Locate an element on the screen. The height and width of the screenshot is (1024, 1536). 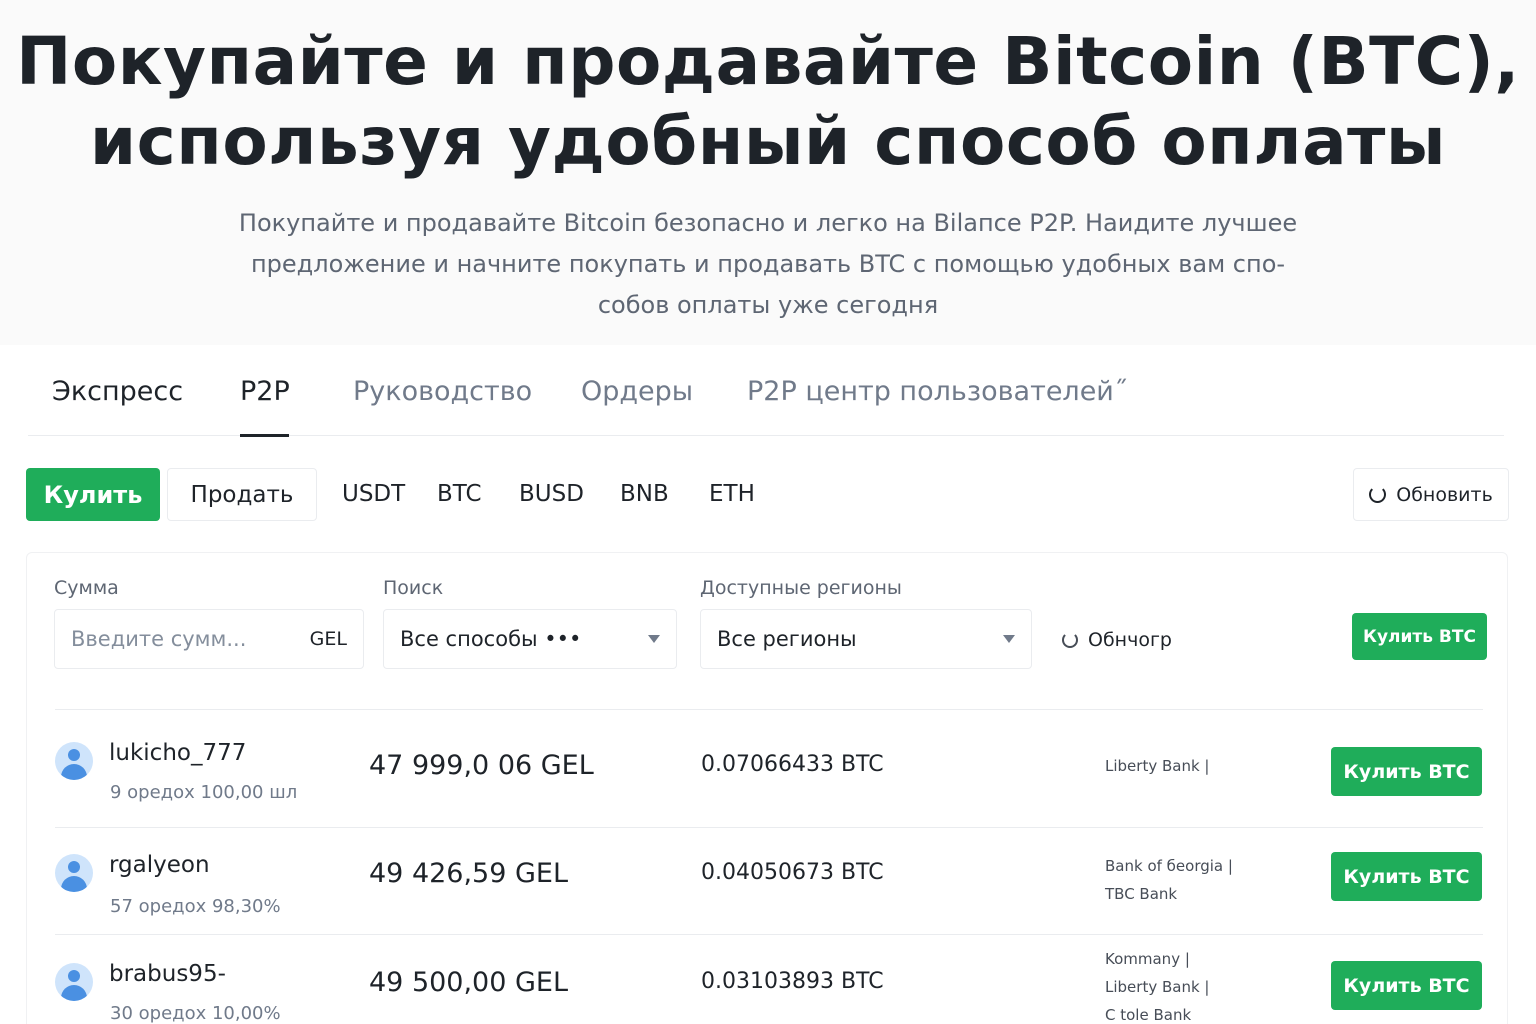
filter-refresh-button: Обнчогр is located at coordinates (1117, 640).